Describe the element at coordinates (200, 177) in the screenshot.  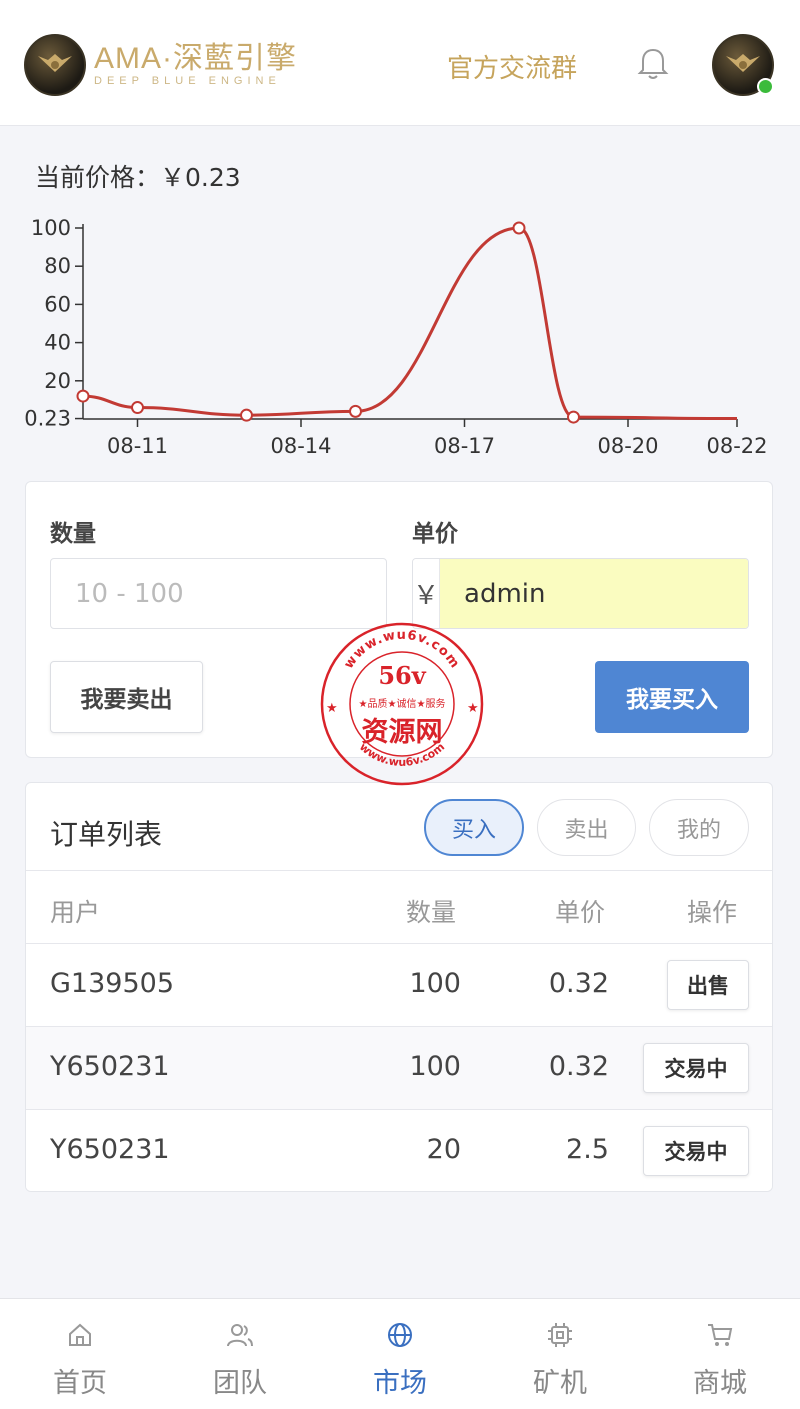
I see `current-price-value: ￥0.23` at that location.